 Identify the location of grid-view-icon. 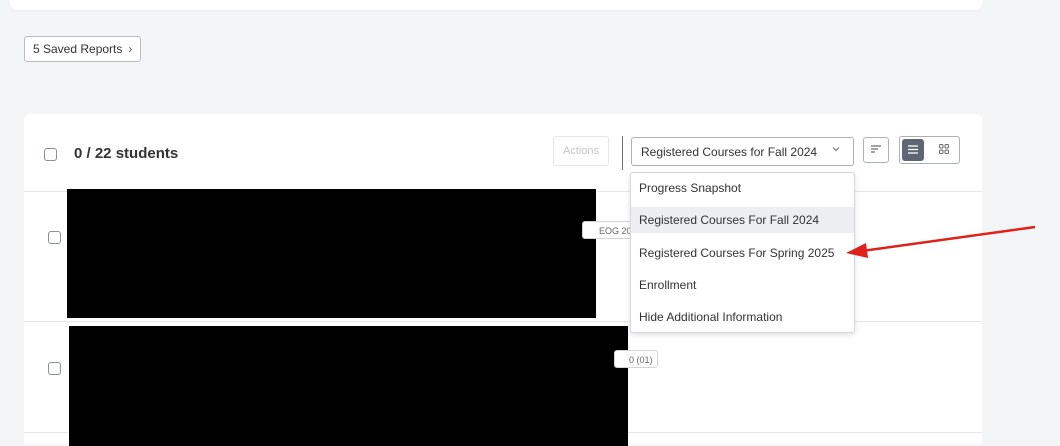
(944, 150).